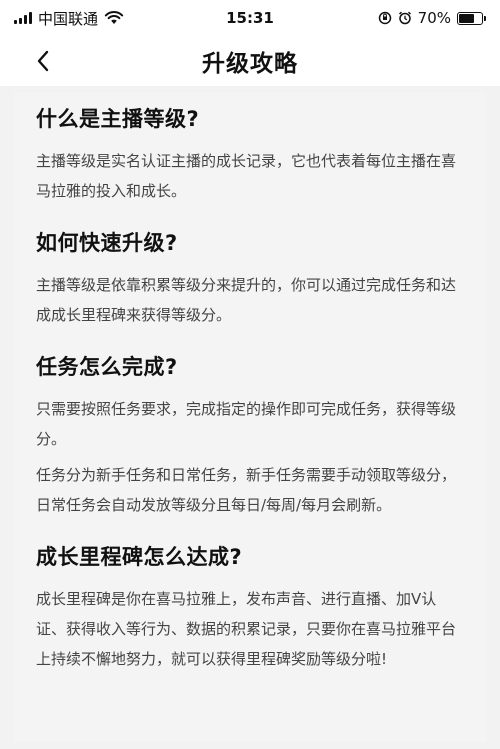 Image resolution: width=500 pixels, height=749 pixels. Describe the element at coordinates (404, 18) in the screenshot. I see `alarm-clock-icon` at that location.